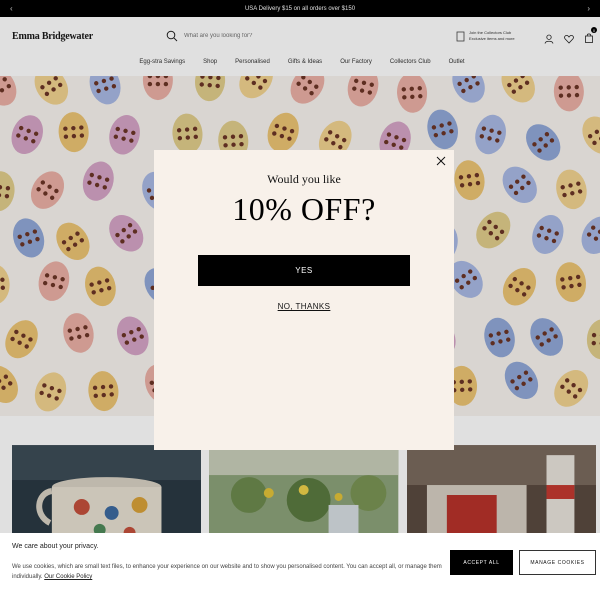 The image size is (600, 600). What do you see at coordinates (481, 562) in the screenshot?
I see `accept-all-button: ACCEPT ALL` at bounding box center [481, 562].